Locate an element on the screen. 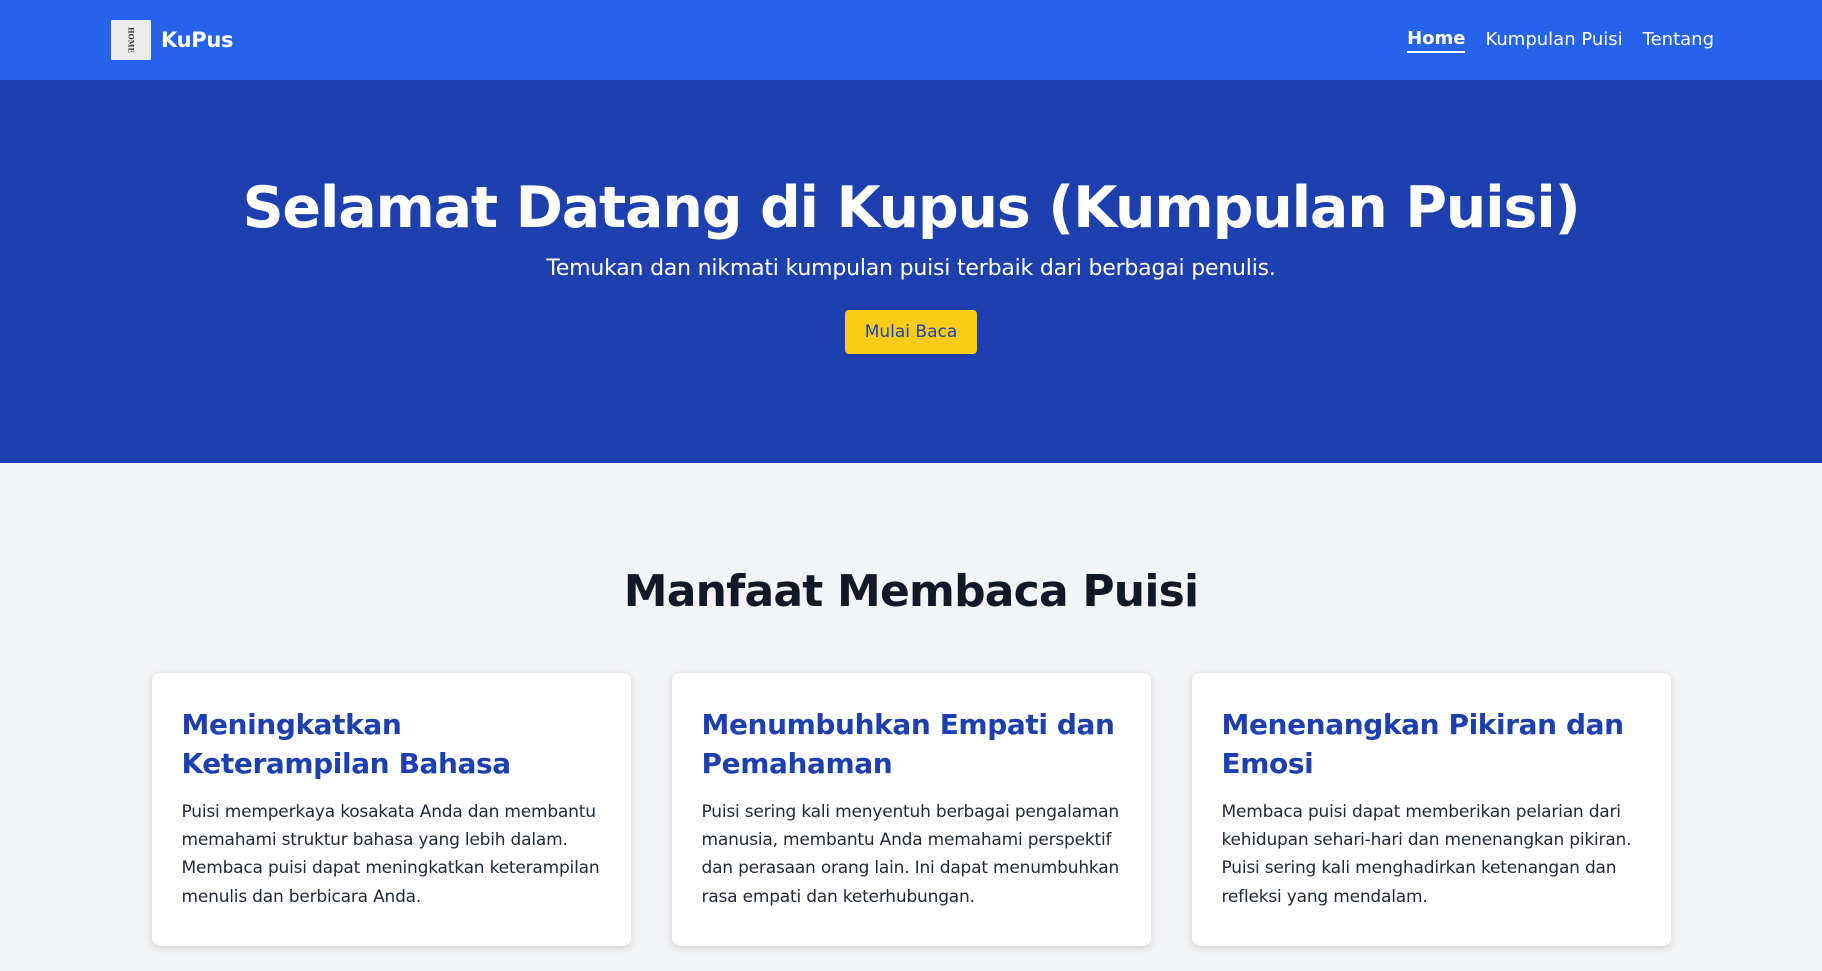  start-reading-button: Mulai Baca is located at coordinates (911, 331).